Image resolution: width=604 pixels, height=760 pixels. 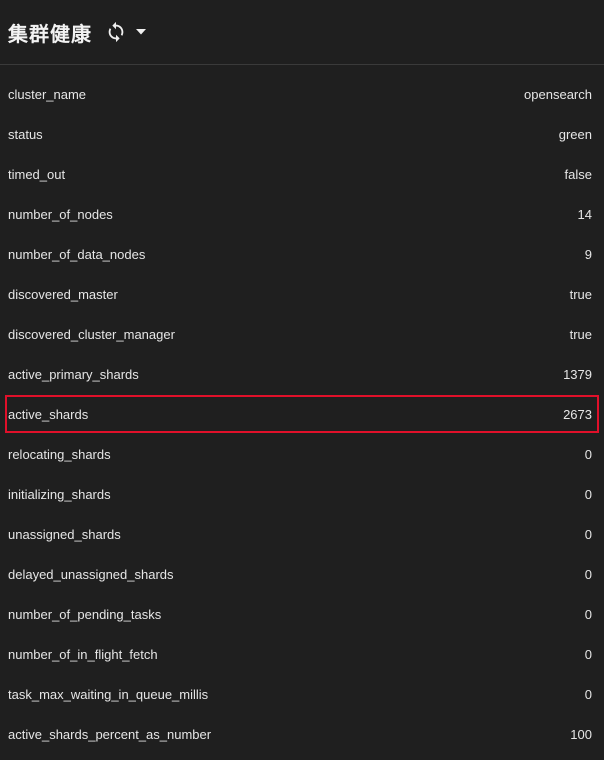 I want to click on row-key: relocating_shards, so click(x=59, y=454).